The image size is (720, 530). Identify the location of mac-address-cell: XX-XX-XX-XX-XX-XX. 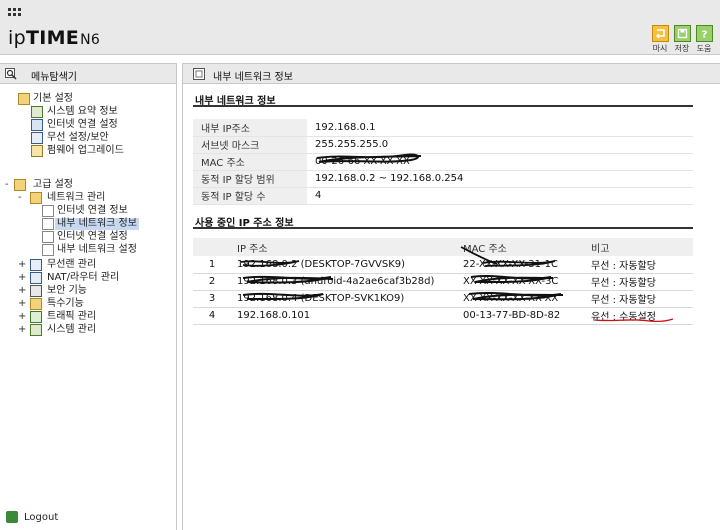
(521, 299).